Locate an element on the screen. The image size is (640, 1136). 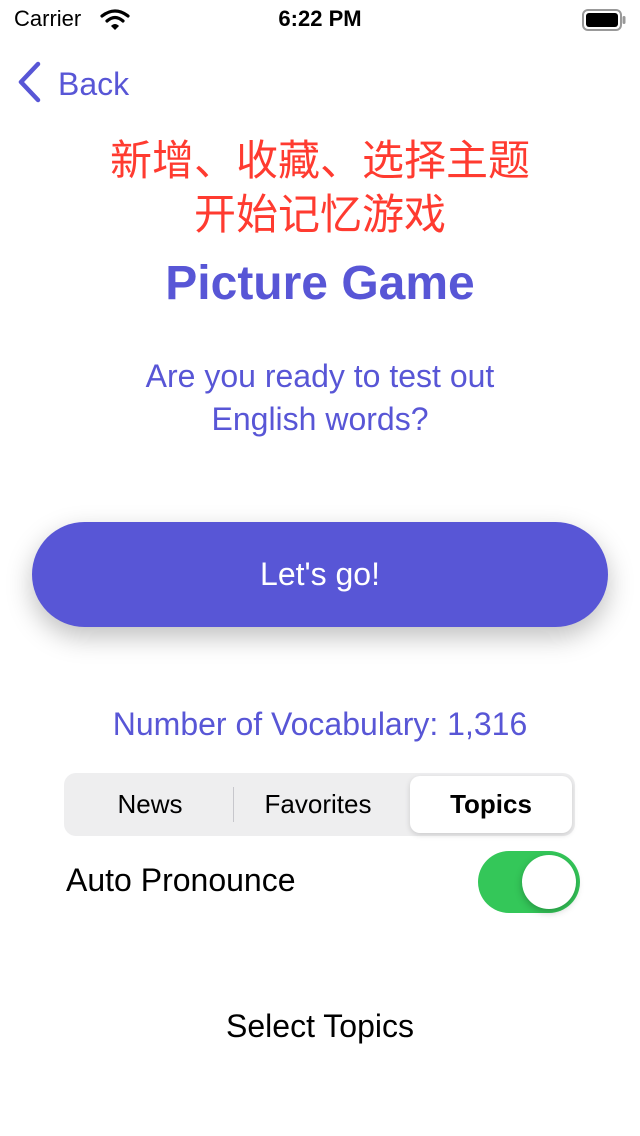
status-bar: Carrier 6:22 PM is located at coordinates (320, 20).